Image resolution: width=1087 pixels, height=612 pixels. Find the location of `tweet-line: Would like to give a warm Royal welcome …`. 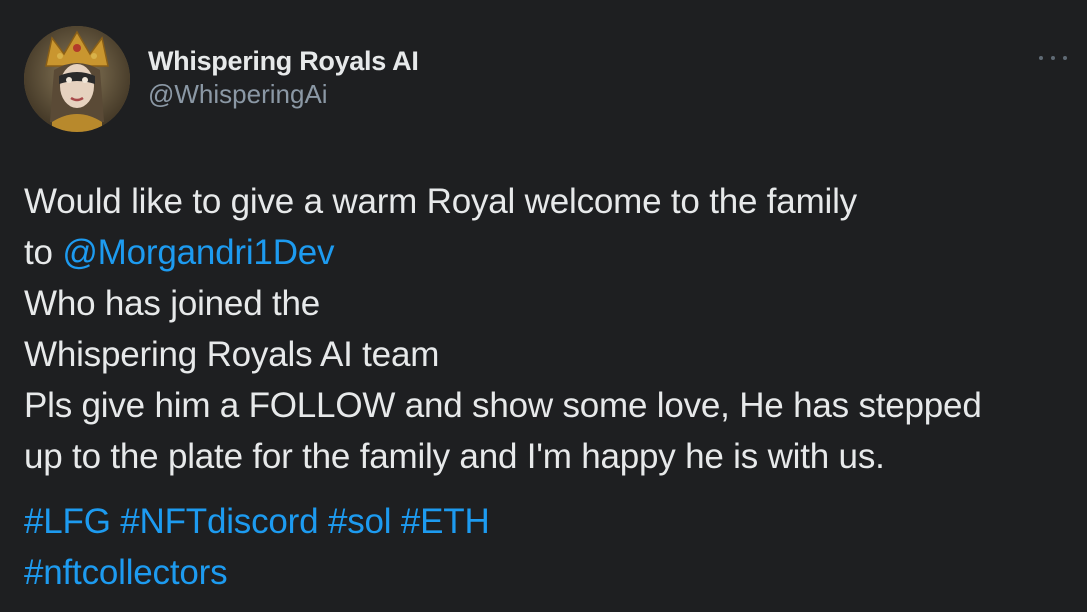

tweet-line: Would like to give a warm Royal welcome … is located at coordinates (440, 201).